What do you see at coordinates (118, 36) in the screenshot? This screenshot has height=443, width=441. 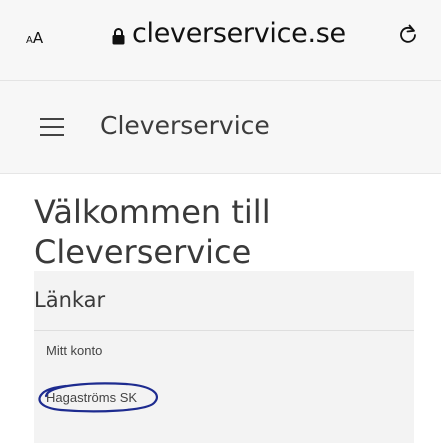 I see `lock-icon` at bounding box center [118, 36].